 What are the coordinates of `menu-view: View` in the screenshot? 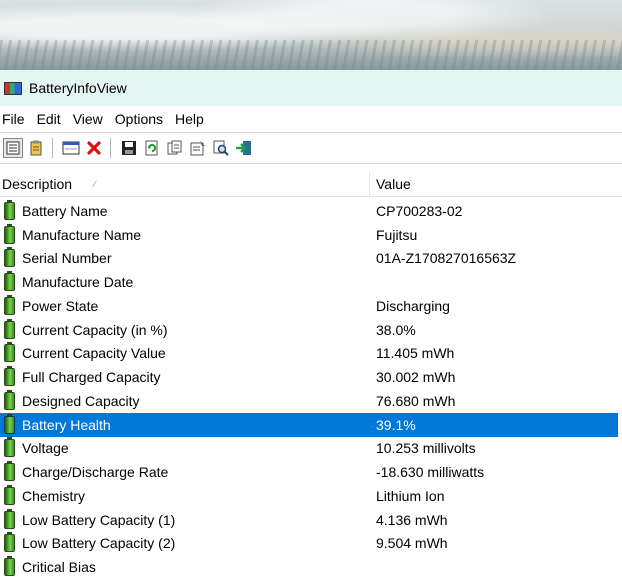 It's located at (90, 119).